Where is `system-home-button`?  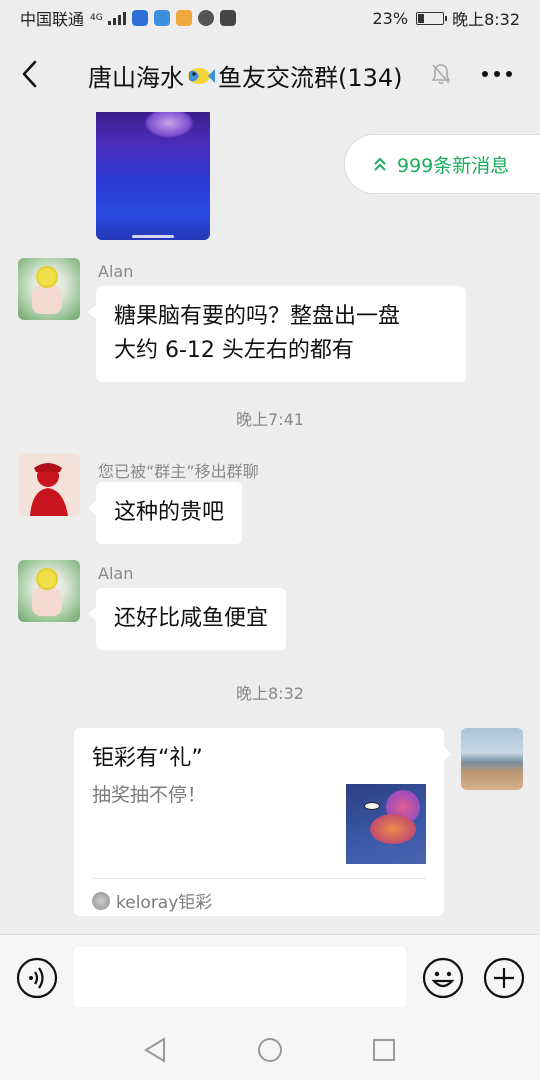 system-home-button is located at coordinates (270, 1050).